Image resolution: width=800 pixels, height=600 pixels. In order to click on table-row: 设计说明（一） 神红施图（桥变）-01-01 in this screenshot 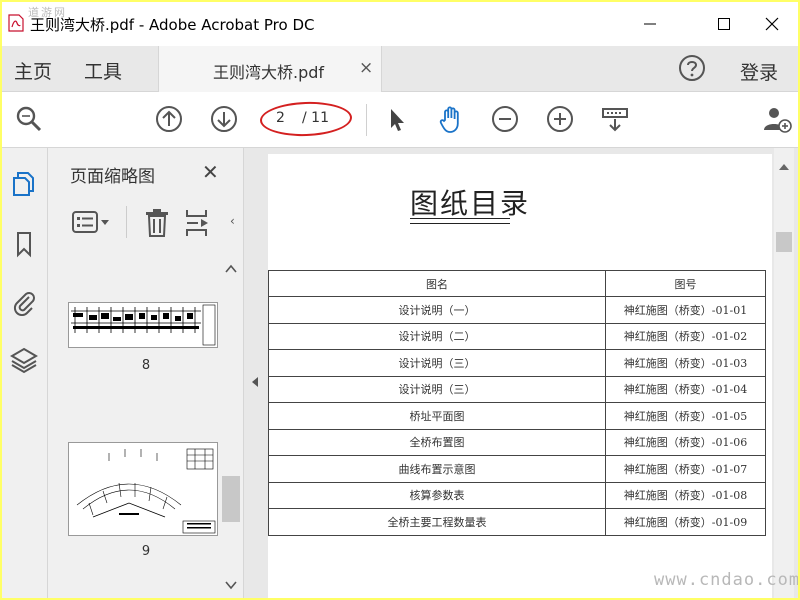, I will do `click(517, 310)`.